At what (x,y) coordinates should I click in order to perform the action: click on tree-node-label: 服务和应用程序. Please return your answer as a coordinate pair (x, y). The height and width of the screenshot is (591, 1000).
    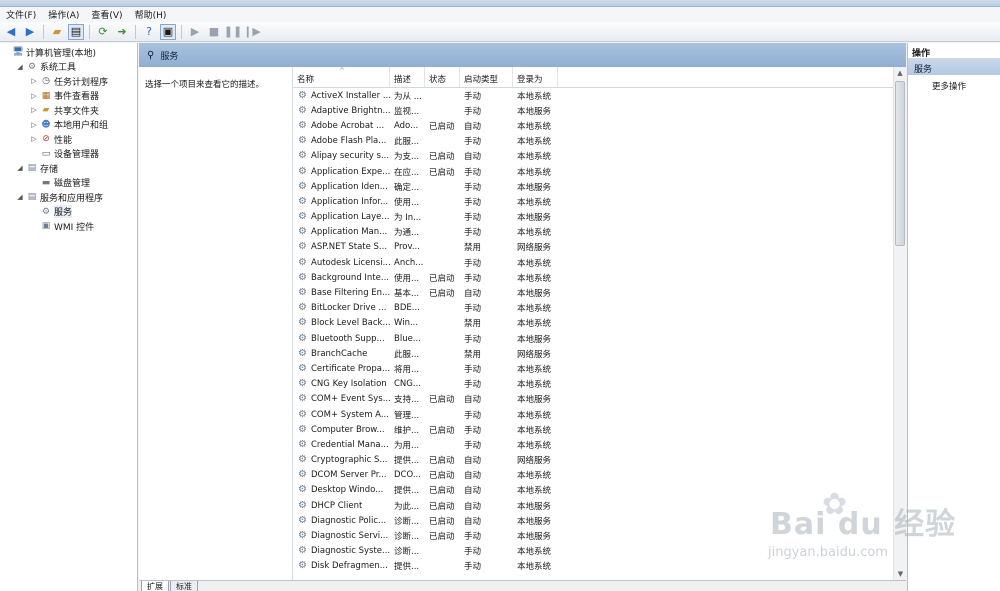
    Looking at the image, I should click on (72, 198).